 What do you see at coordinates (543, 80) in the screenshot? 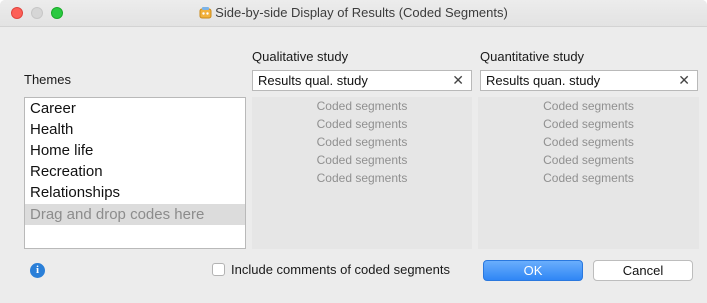
I see `quantitative-study-value: Results quan. study` at bounding box center [543, 80].